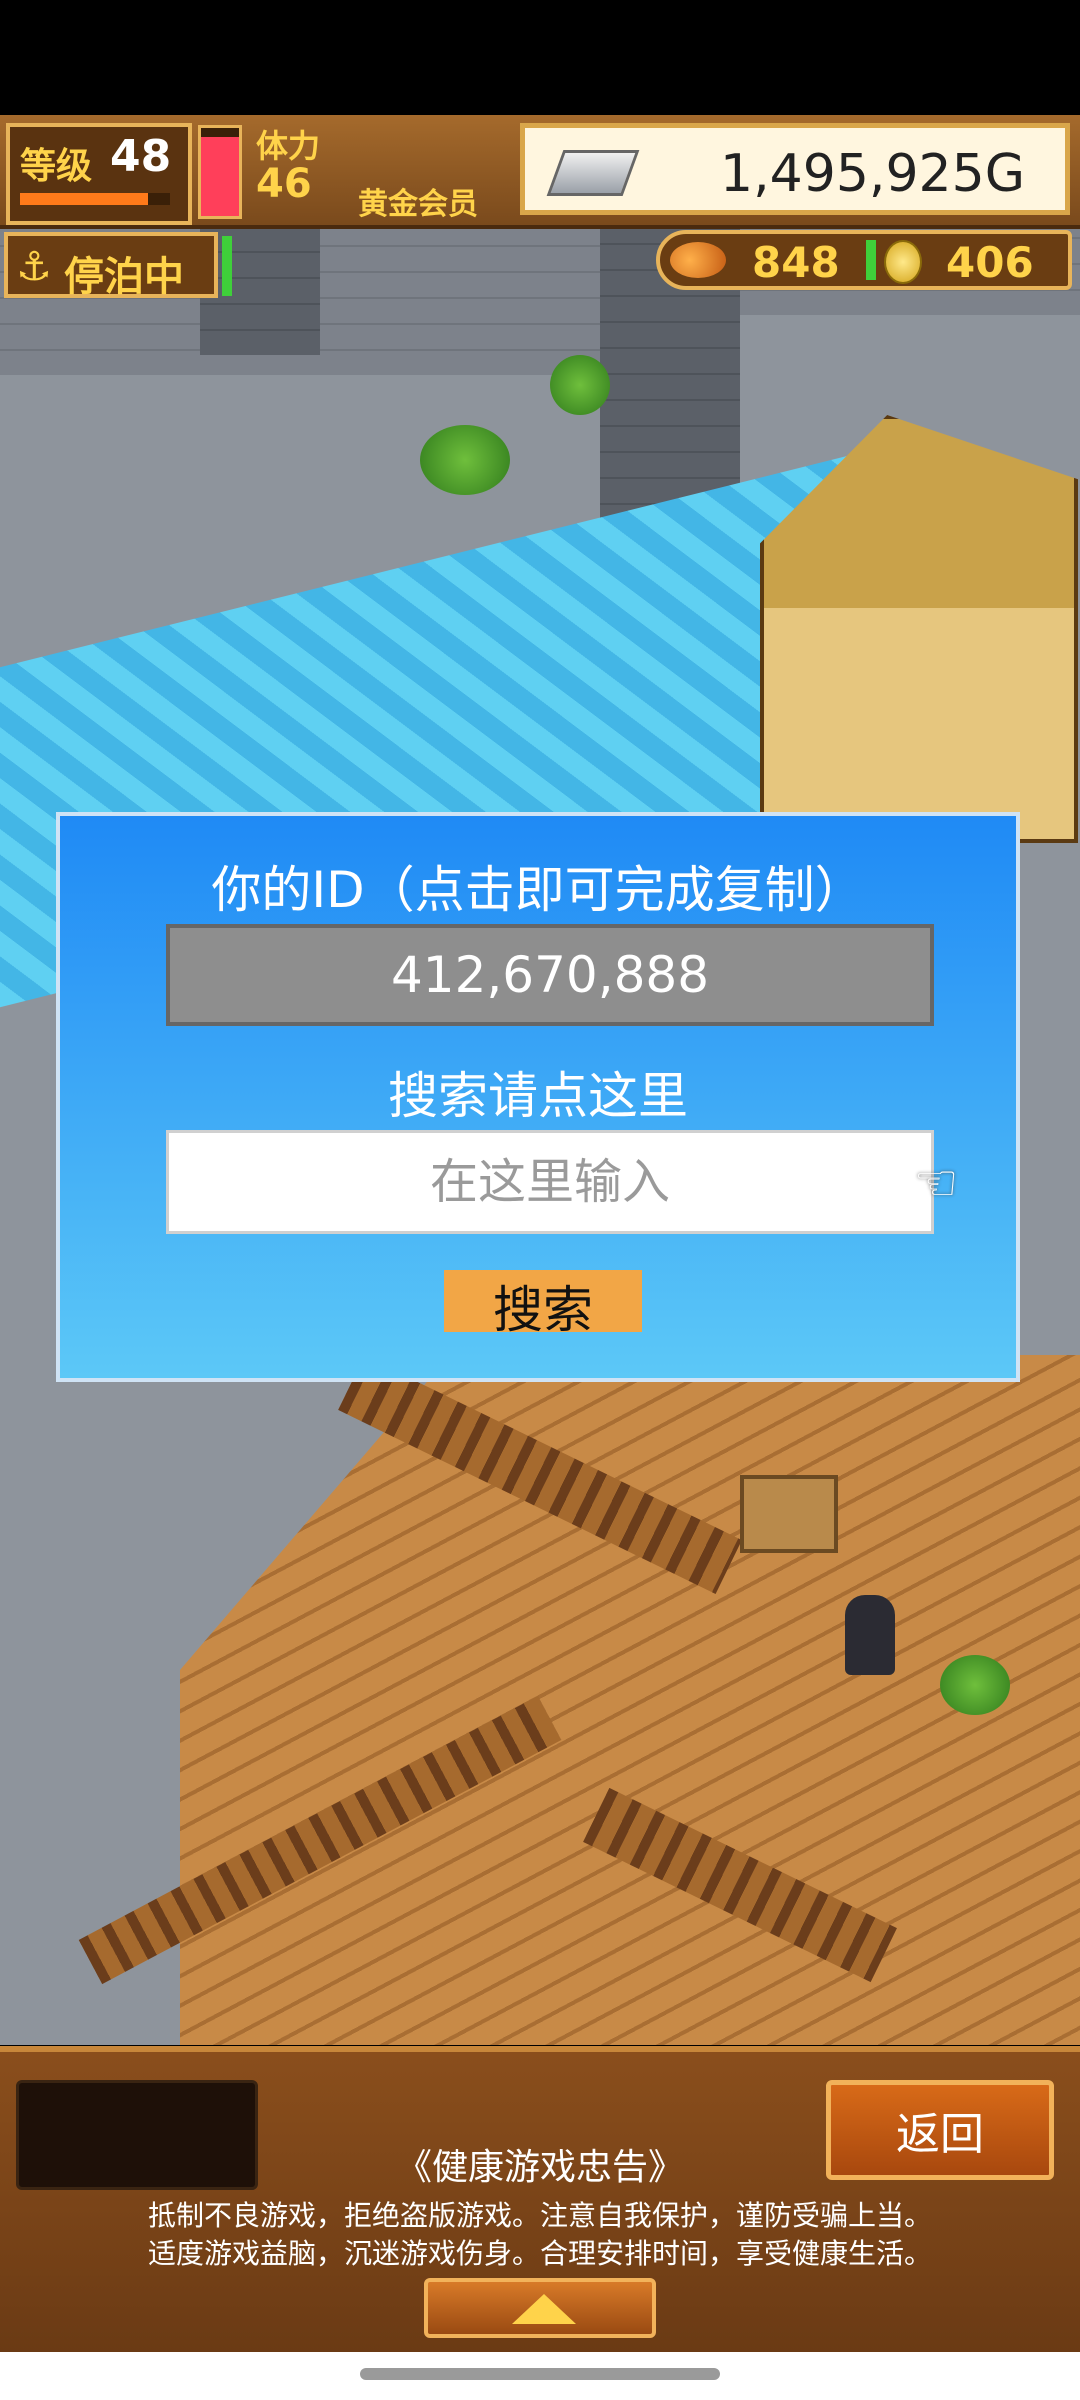 The image size is (1080, 2400). Describe the element at coordinates (593, 173) in the screenshot. I see `silver-bar-icon` at that location.